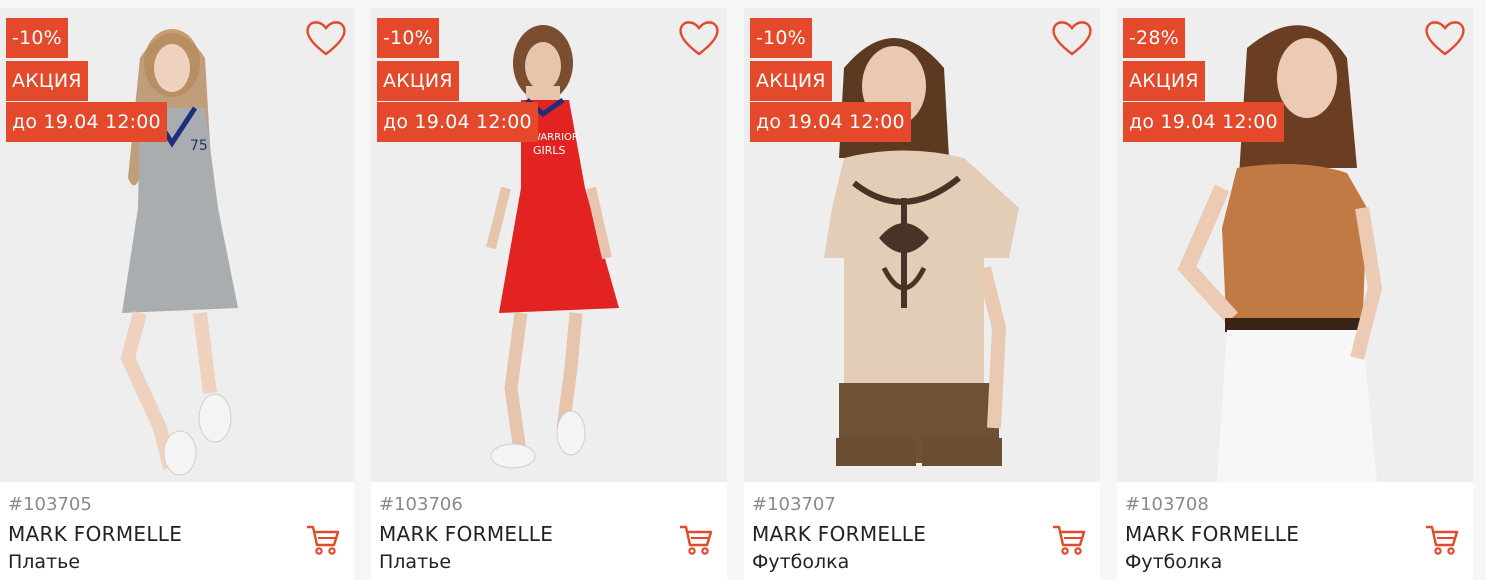  I want to click on product-sku: #103708, so click(1167, 504).